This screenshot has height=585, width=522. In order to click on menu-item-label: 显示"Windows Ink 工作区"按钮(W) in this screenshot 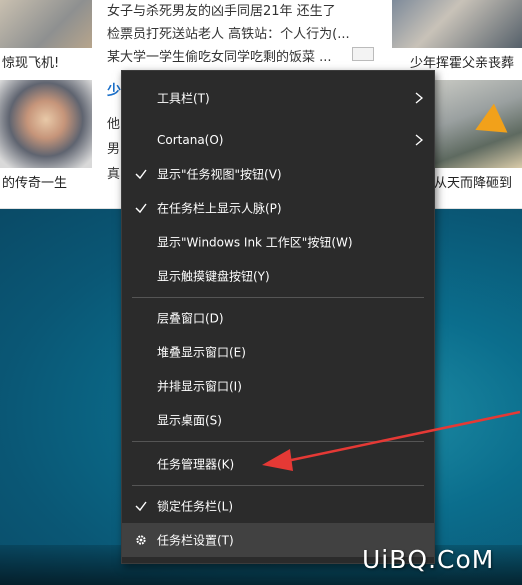, I will do `click(255, 242)`.